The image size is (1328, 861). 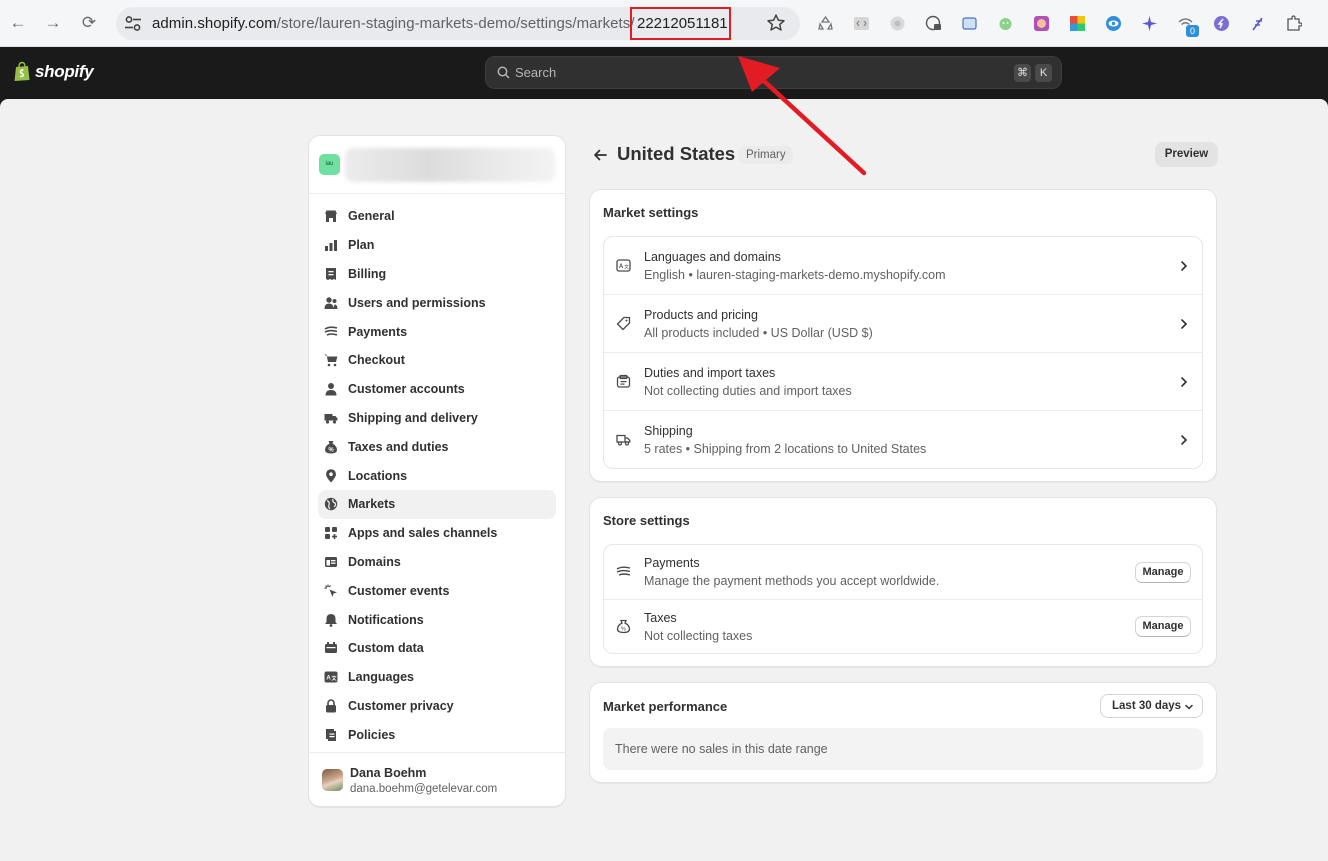 What do you see at coordinates (897, 23) in the screenshot?
I see `grey-extension-icon` at bounding box center [897, 23].